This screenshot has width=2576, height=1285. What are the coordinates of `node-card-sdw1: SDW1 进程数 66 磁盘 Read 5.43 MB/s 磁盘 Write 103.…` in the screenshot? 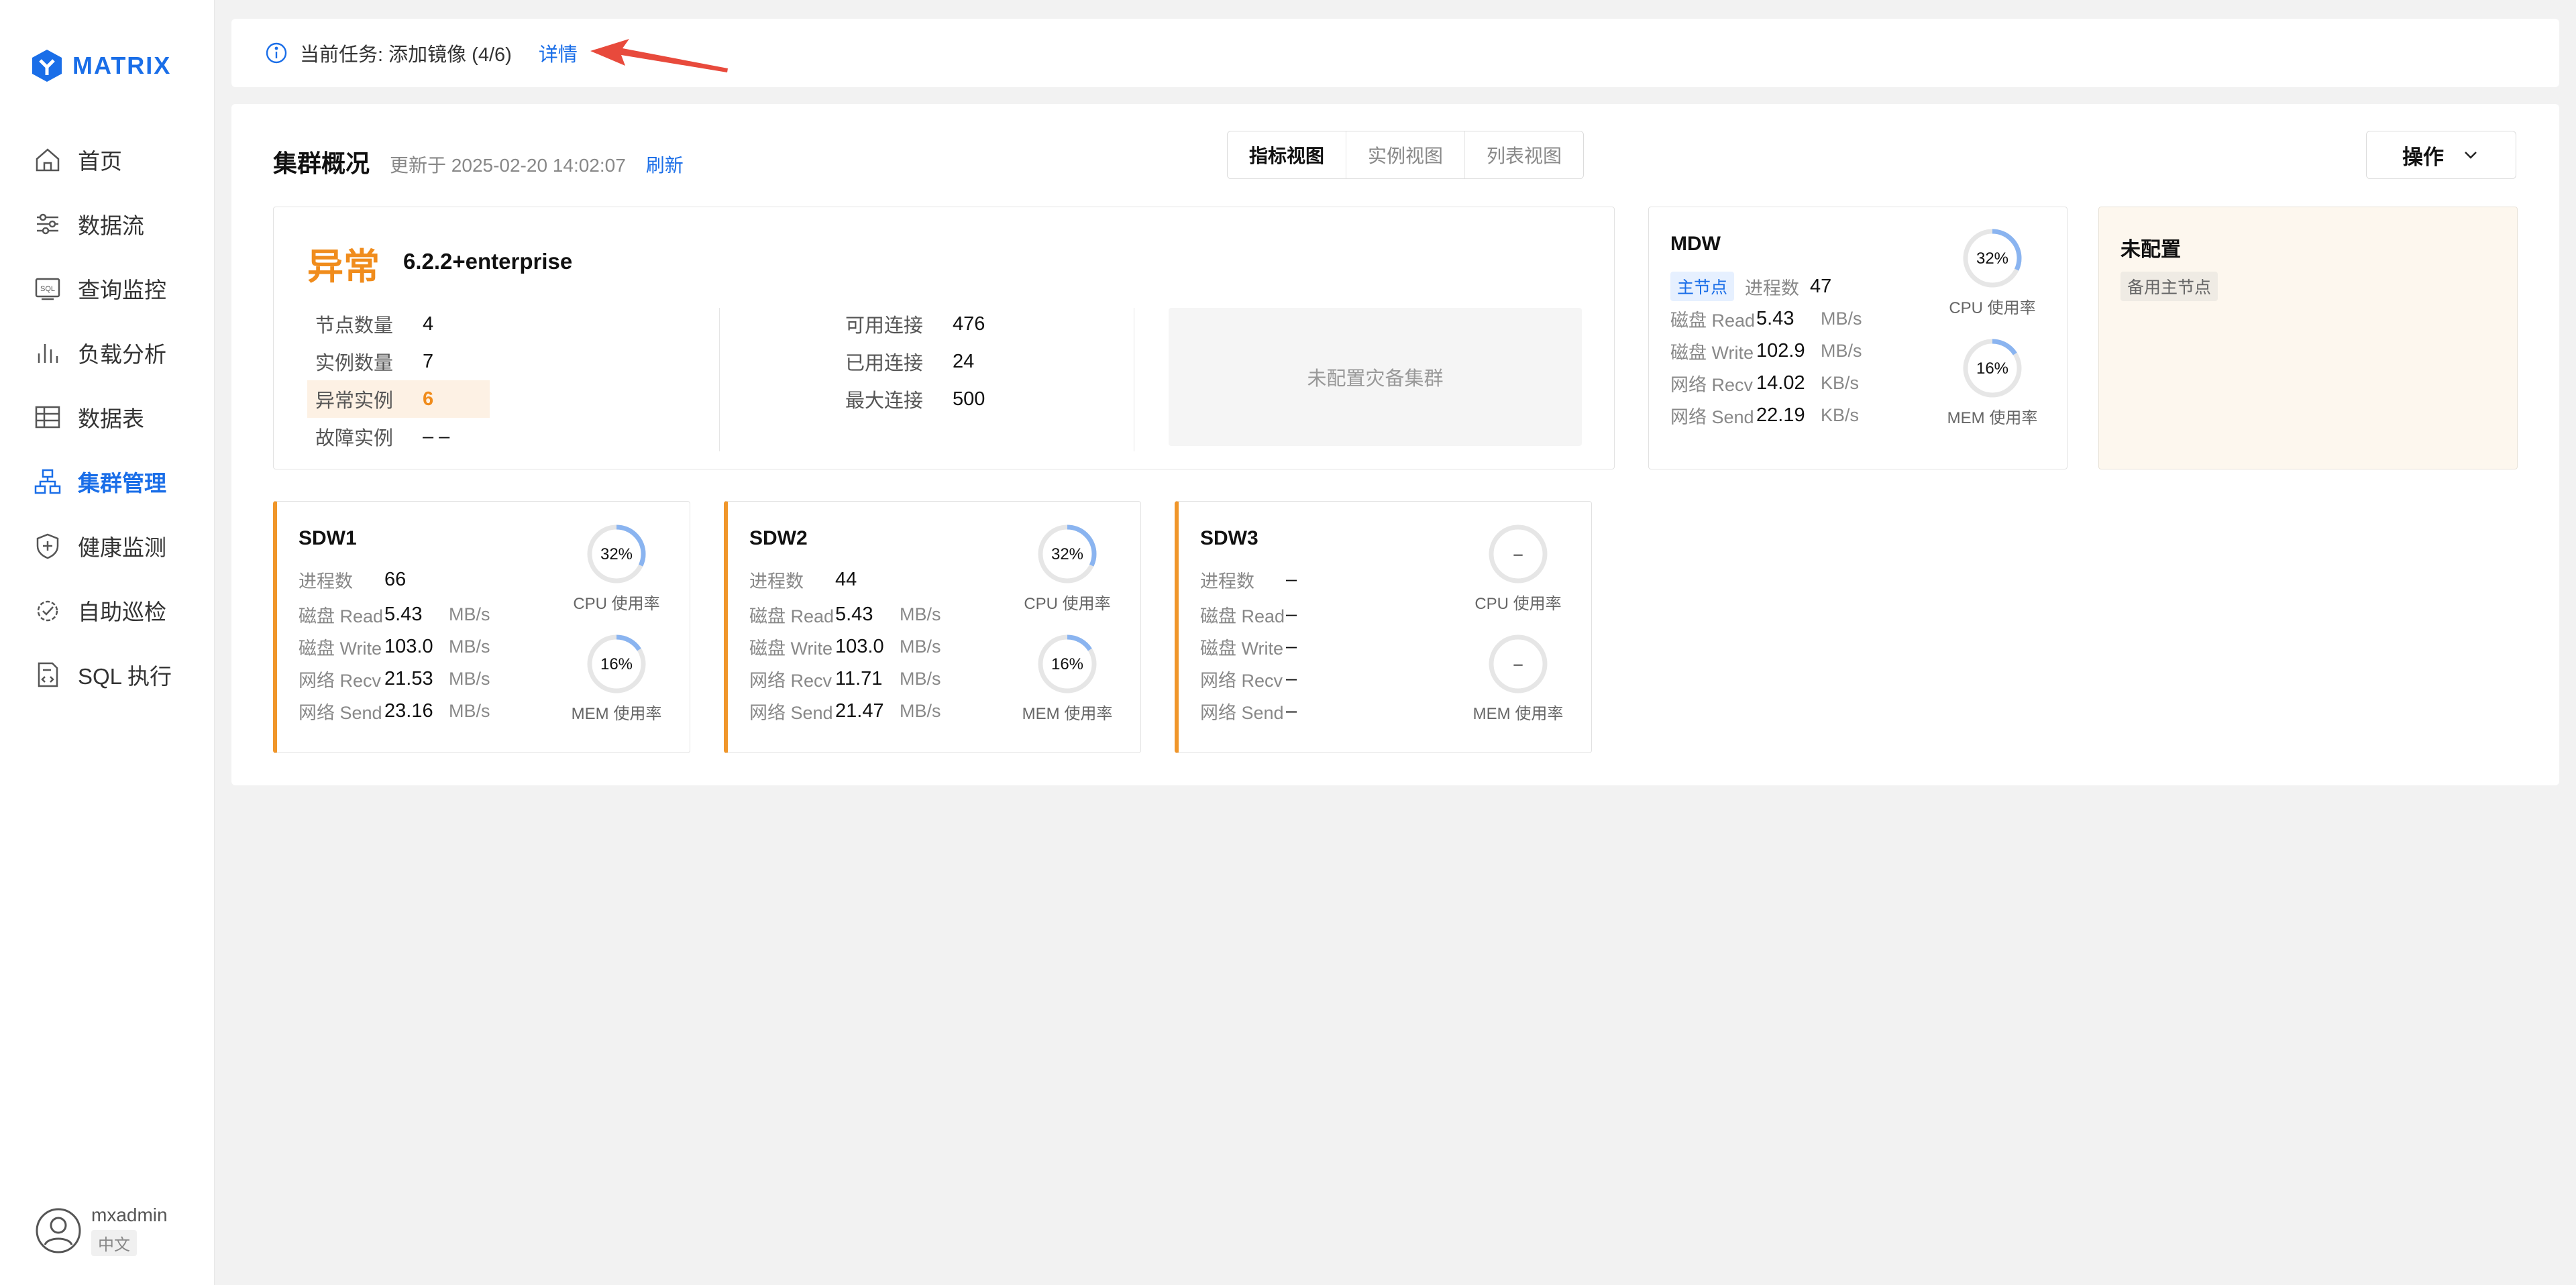 It's located at (481, 627).